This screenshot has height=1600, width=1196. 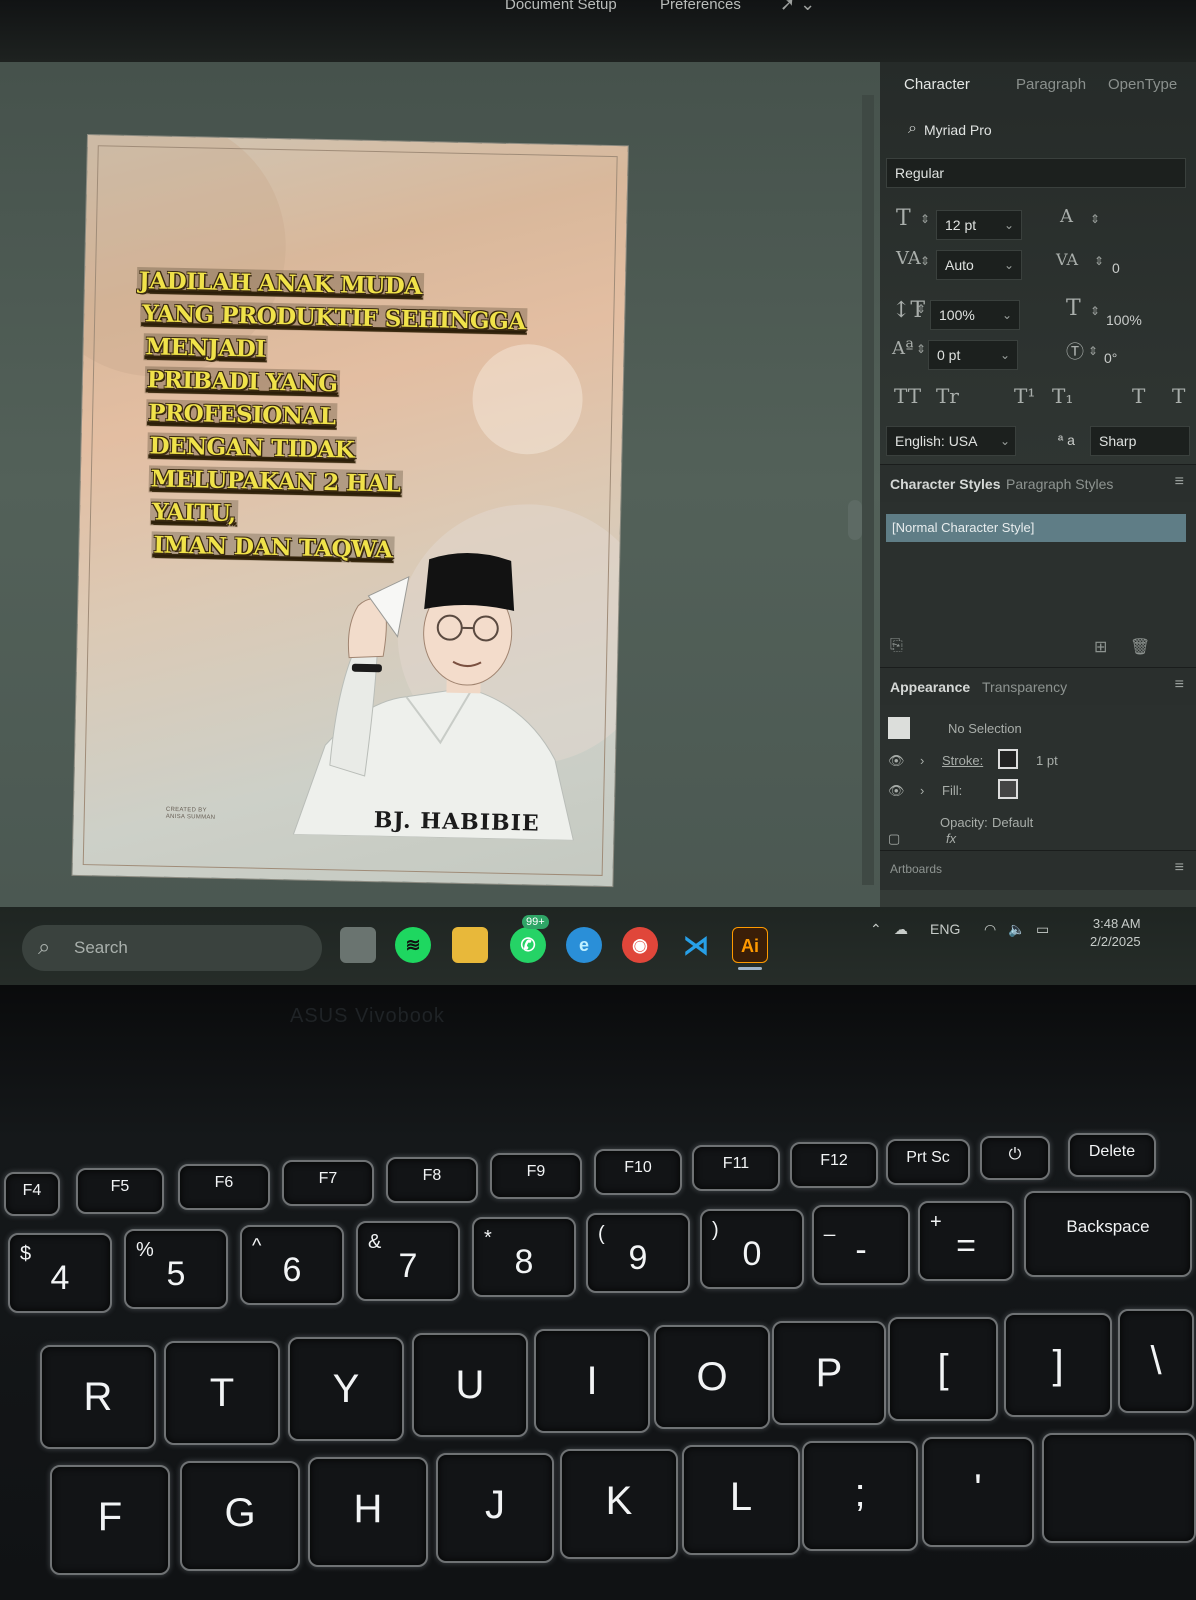 I want to click on underline-icon: T, so click(x=1138, y=396).